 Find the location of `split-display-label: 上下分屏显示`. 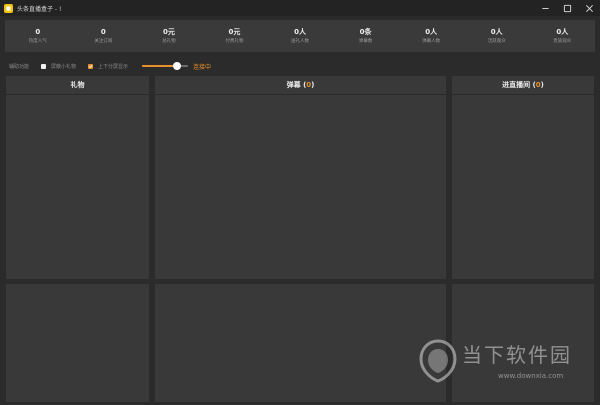

split-display-label: 上下分屏显示 is located at coordinates (113, 66).